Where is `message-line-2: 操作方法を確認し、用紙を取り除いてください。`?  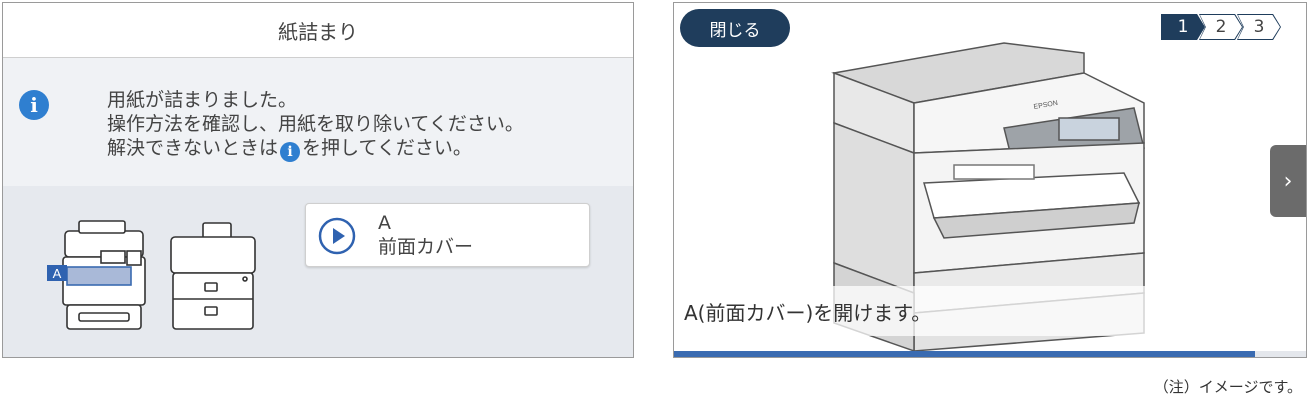 message-line-2: 操作方法を確認し、用紙を取り除いてください。 is located at coordinates (315, 124).